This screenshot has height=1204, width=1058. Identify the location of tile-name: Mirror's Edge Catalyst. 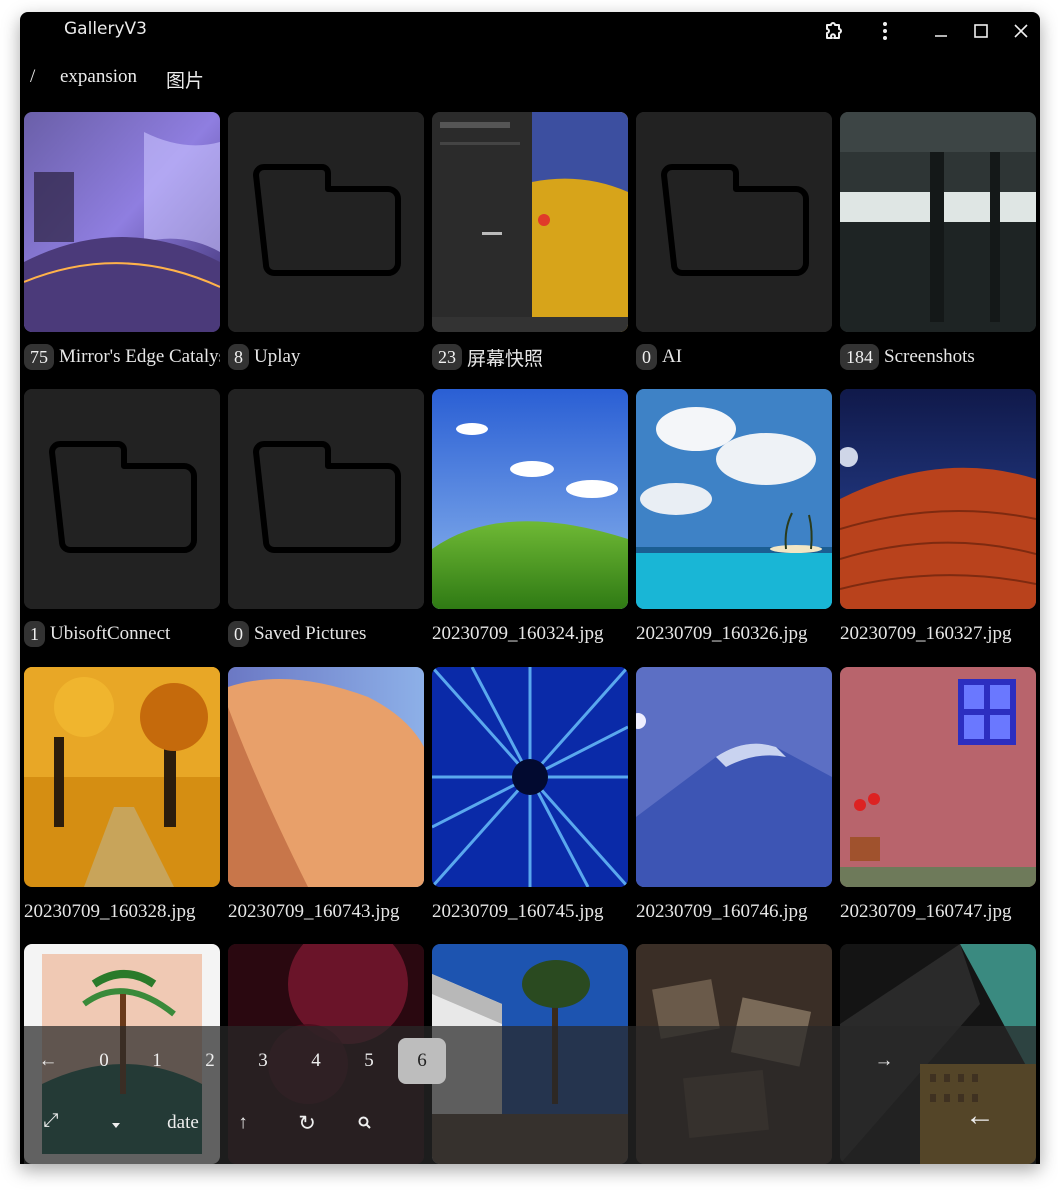
(139, 356).